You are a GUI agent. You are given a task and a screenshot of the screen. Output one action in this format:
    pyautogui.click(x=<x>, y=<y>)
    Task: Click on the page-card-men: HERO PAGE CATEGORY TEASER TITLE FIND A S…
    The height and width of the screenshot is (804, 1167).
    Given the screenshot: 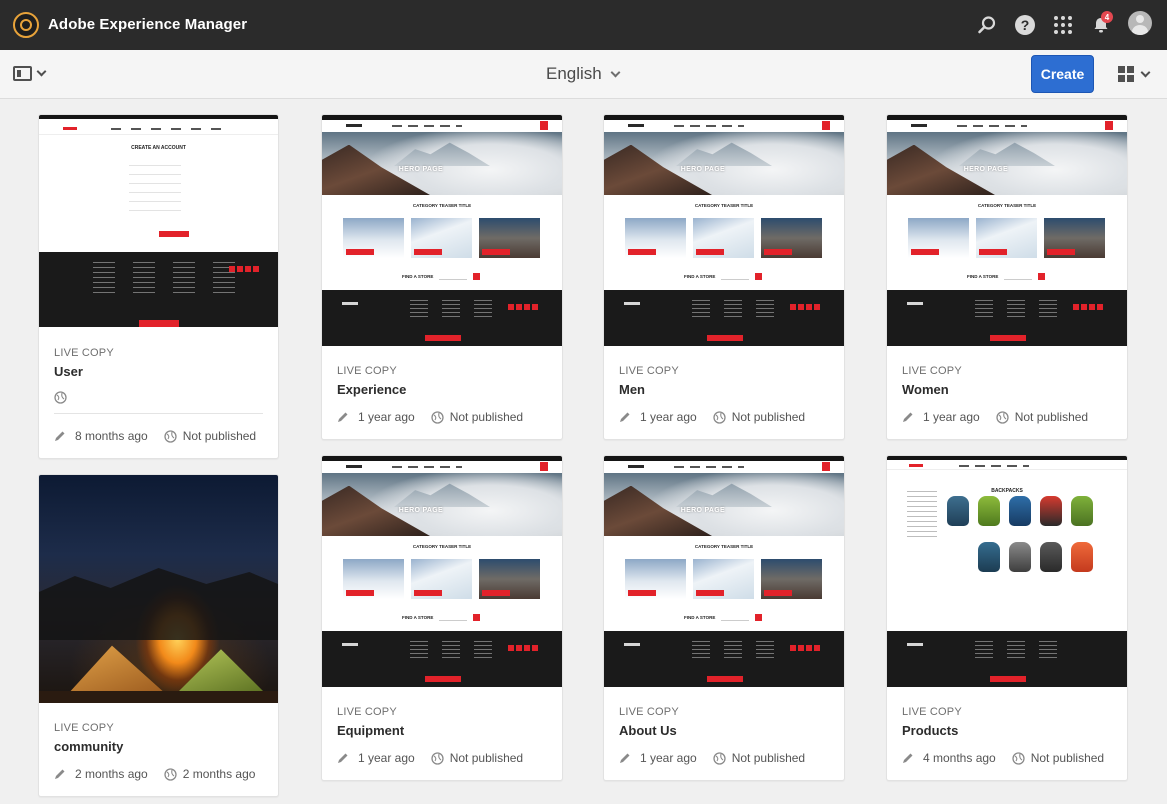 What is the action you would take?
    pyautogui.click(x=724, y=277)
    